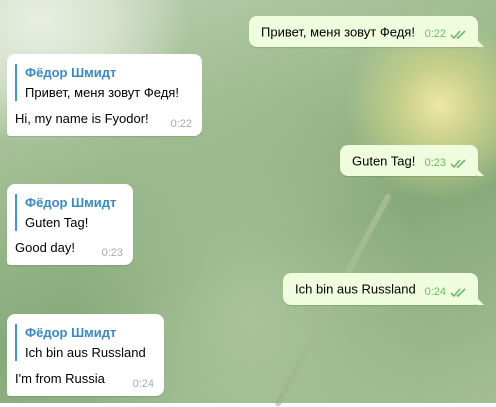  Describe the element at coordinates (355, 289) in the screenshot. I see `message-text: Ich bin aus Russland` at that location.